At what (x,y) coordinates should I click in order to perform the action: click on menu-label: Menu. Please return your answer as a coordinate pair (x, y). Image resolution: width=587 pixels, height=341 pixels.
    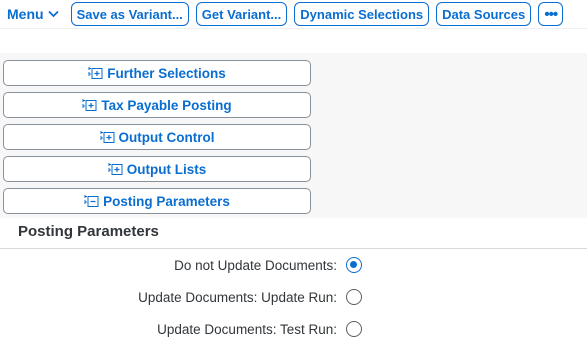
    Looking at the image, I should click on (25, 14).